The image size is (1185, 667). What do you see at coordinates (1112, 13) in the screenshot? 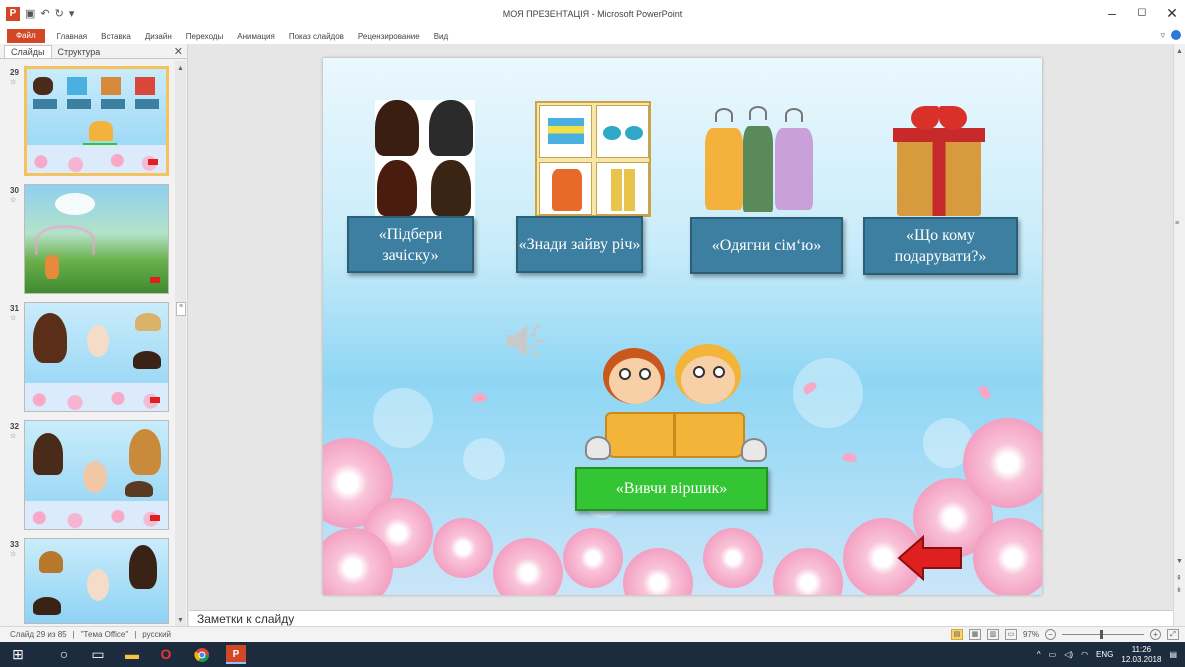
I see `minimize-button: –` at bounding box center [1112, 13].